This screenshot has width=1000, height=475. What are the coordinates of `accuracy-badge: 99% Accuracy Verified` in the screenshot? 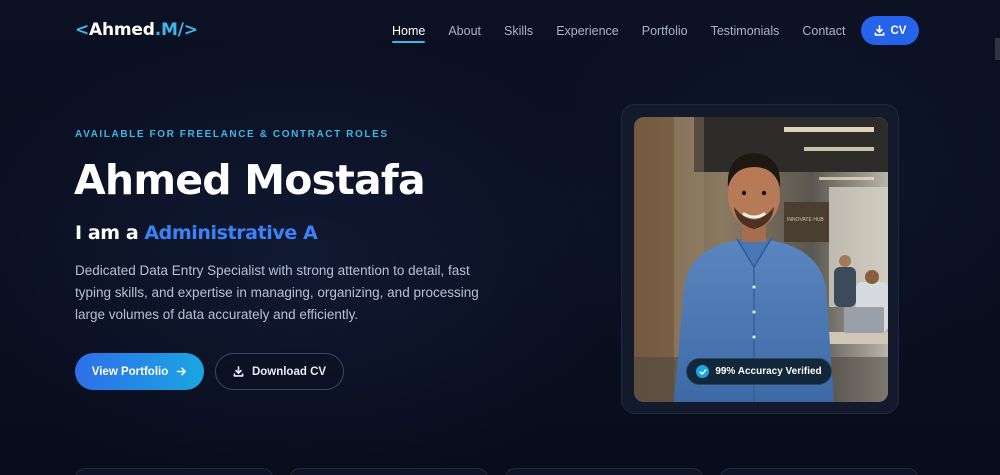 It's located at (759, 371).